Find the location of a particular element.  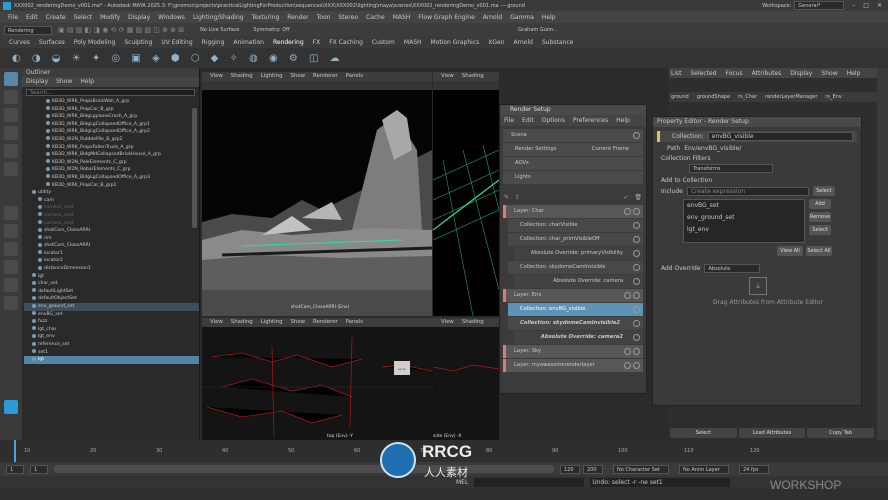

menu-item: Create is located at coordinates (56, 17).